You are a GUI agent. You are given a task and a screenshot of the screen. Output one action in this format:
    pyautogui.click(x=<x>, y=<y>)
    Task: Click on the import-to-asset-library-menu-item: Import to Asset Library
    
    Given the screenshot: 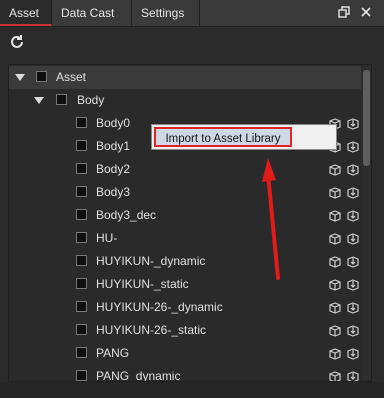 What is the action you would take?
    pyautogui.click(x=223, y=137)
    